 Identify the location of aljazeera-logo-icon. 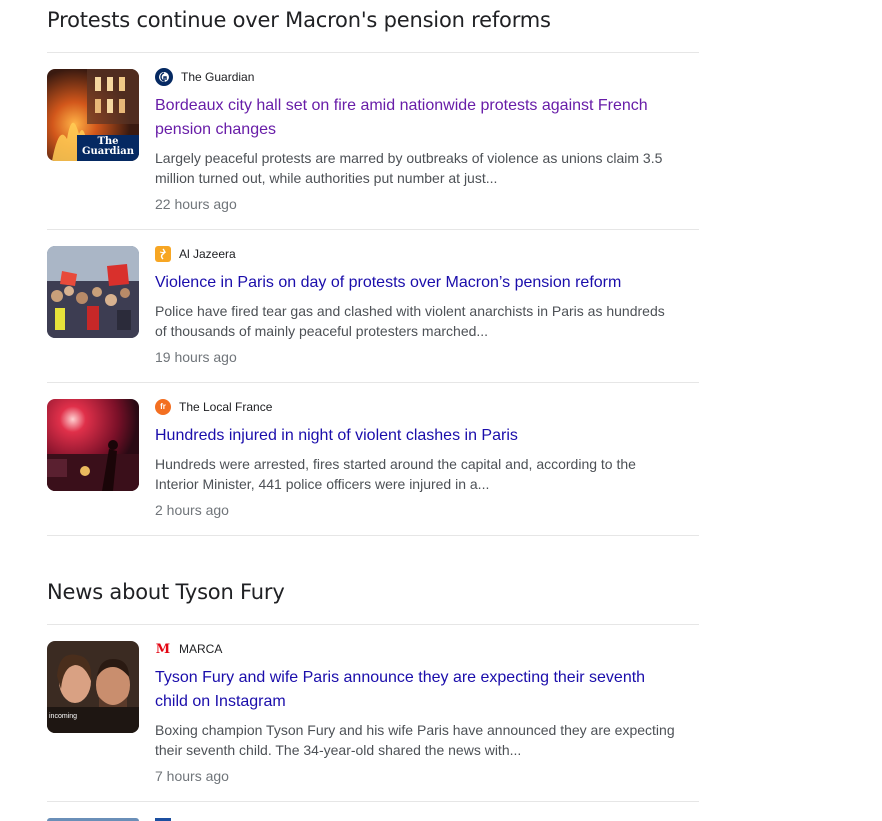
(163, 254).